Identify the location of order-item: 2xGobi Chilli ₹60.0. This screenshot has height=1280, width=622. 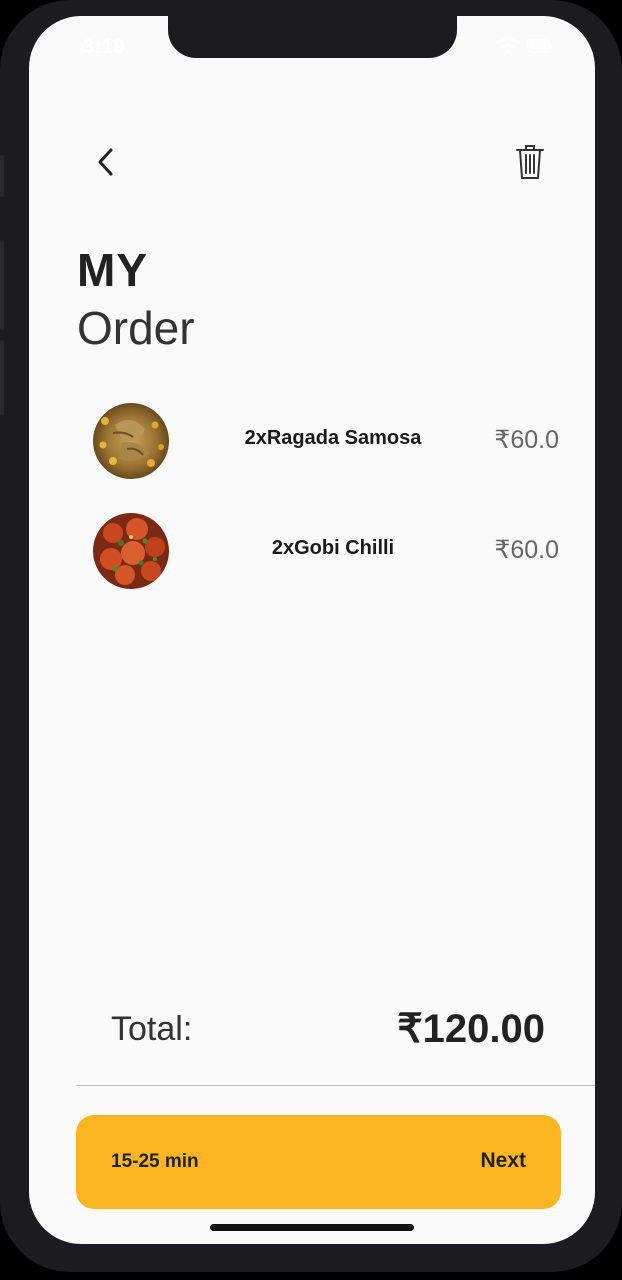
(333, 553).